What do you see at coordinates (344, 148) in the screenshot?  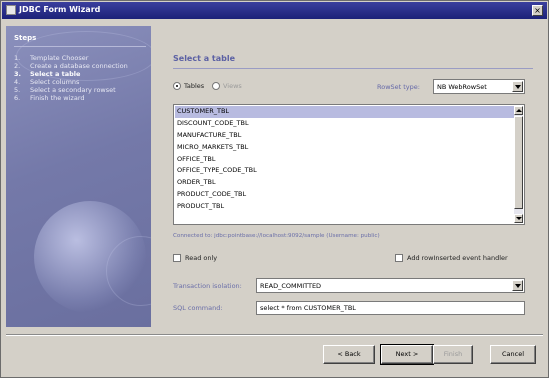 I see `table-list-item: MICRO_MARKETS_TBL` at bounding box center [344, 148].